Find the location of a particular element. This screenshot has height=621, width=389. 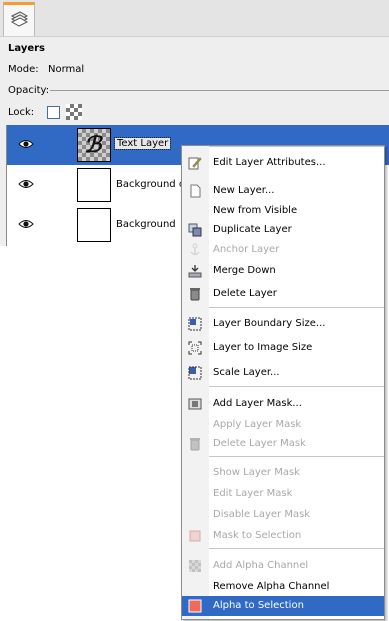

menu-item-anchor-layer: Anchor Layer is located at coordinates (283, 250).